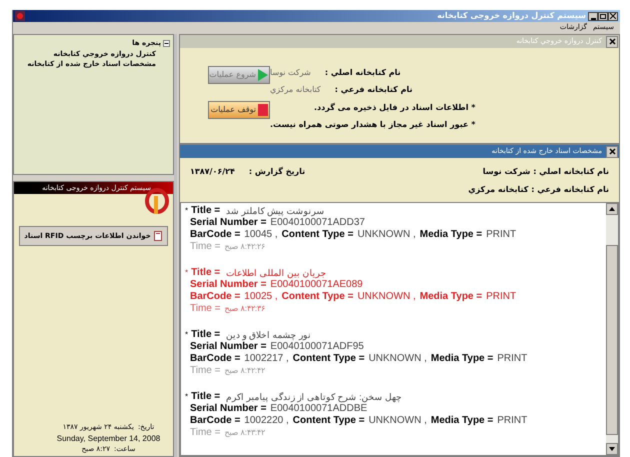  Describe the element at coordinates (511, 16) in the screenshot. I see `window-title: سیستم کنترل دروازه خروجی کتابخانه` at that location.